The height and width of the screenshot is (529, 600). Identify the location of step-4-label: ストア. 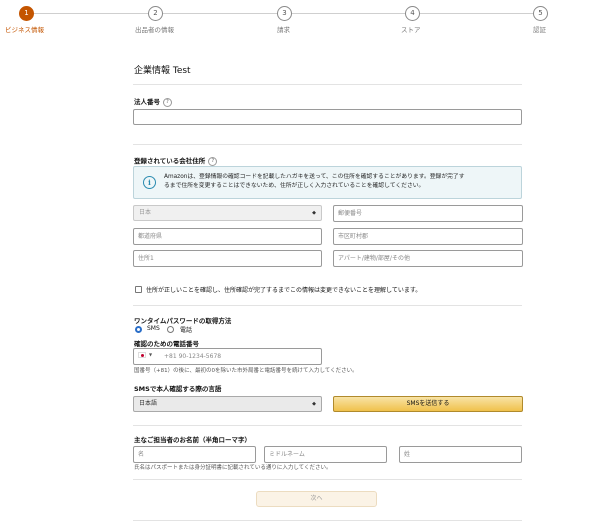
(411, 30).